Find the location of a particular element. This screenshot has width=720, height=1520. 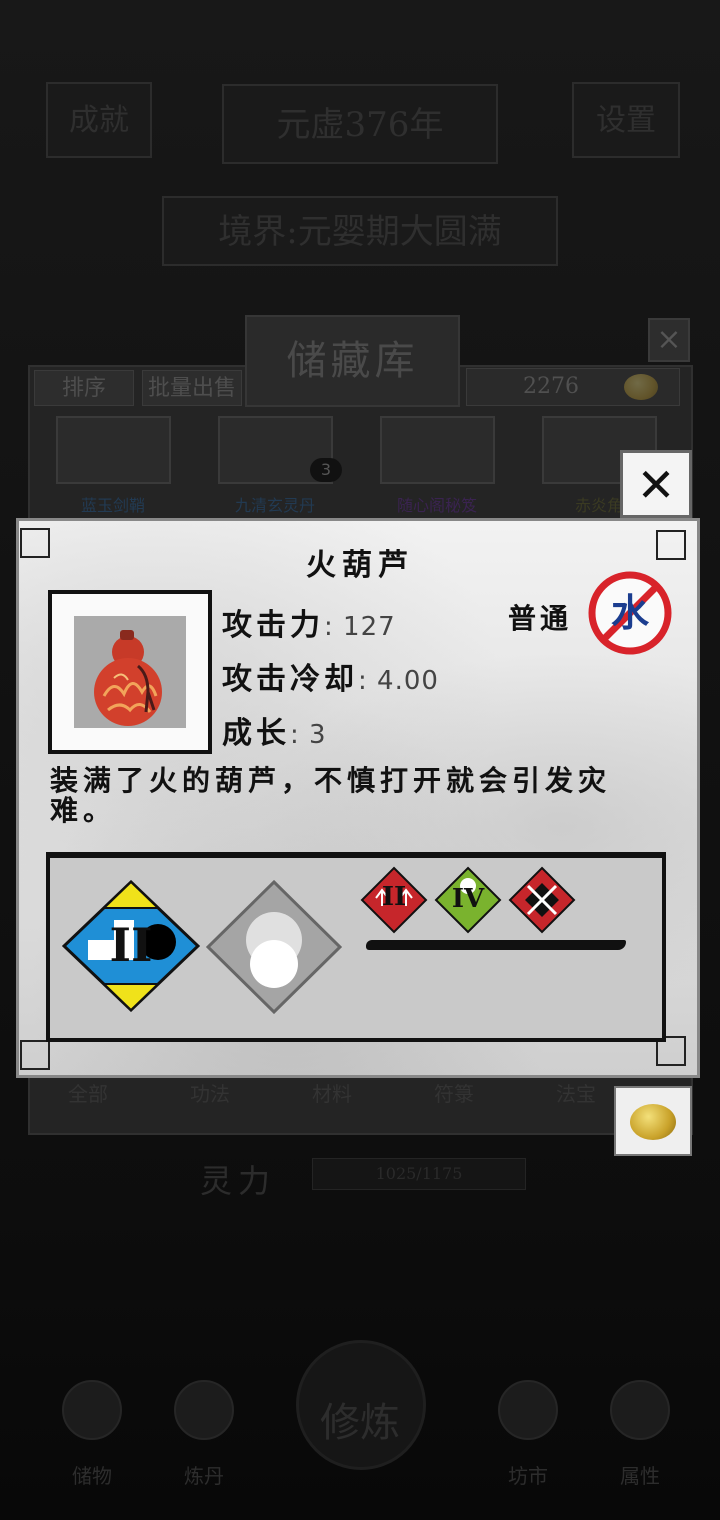

power-label: 灵力 is located at coordinates (238, 1181).